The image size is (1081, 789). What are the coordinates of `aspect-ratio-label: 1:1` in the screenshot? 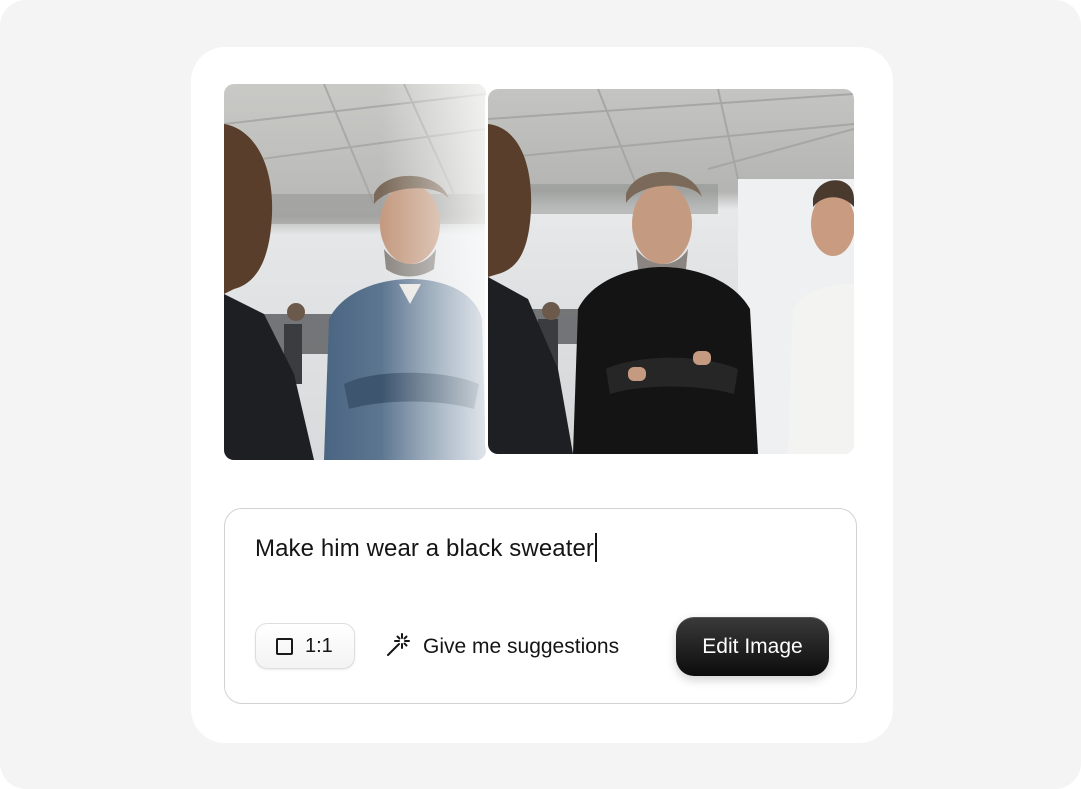 It's located at (319, 645).